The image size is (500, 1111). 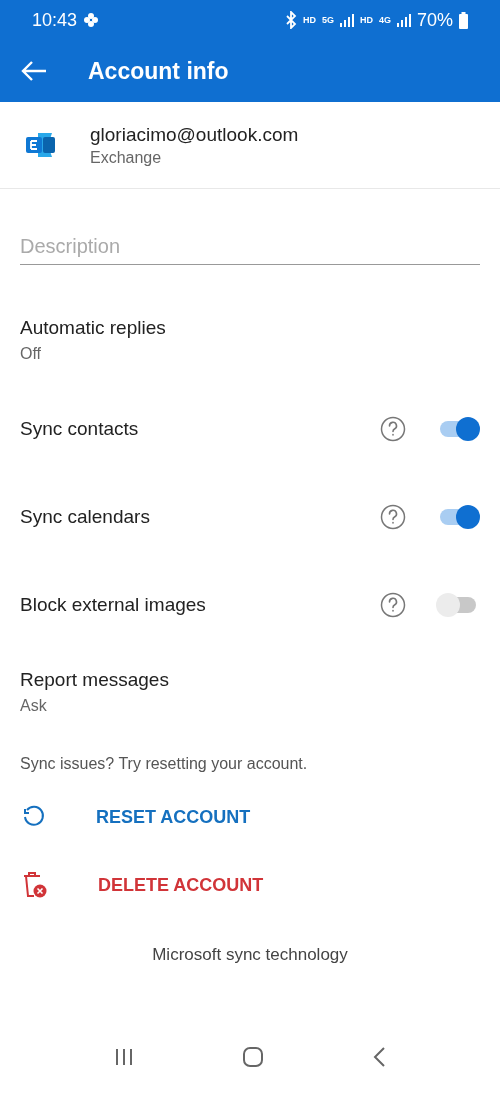 I want to click on battery-percent: 70%, so click(x=434, y=20).